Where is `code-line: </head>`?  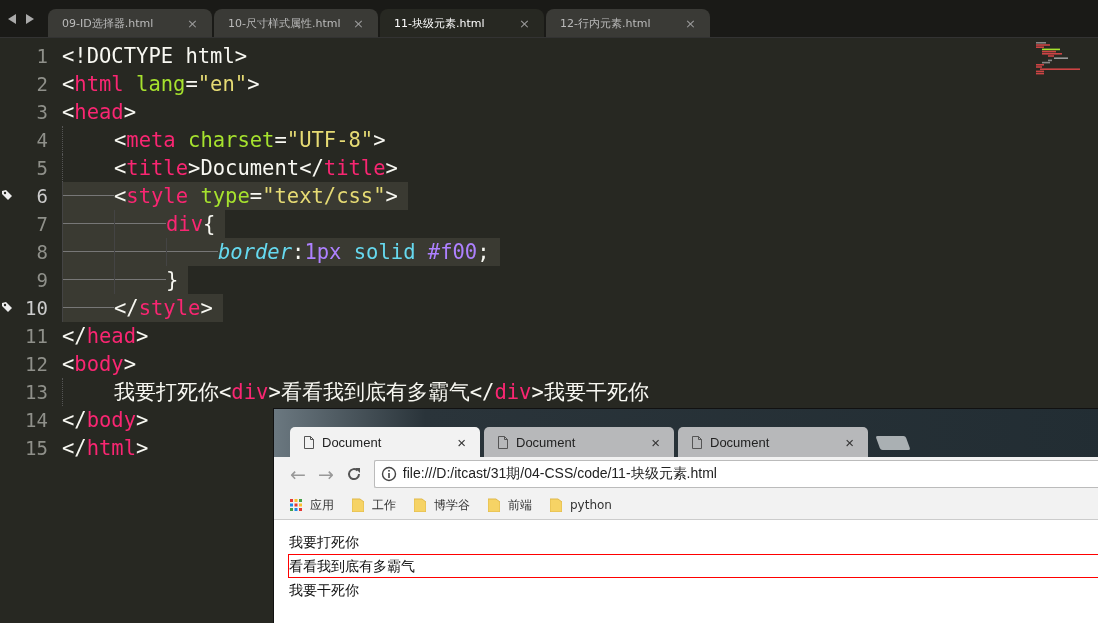
code-line: </head> is located at coordinates (106, 336).